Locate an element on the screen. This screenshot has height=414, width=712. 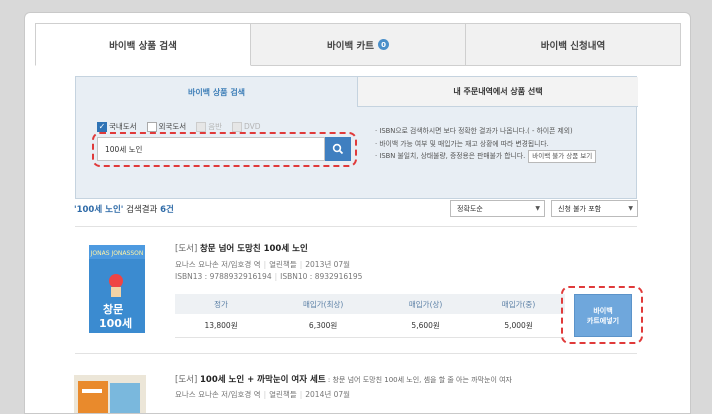
isbn10: ISBN10 : 8932916195 is located at coordinates (321, 276).